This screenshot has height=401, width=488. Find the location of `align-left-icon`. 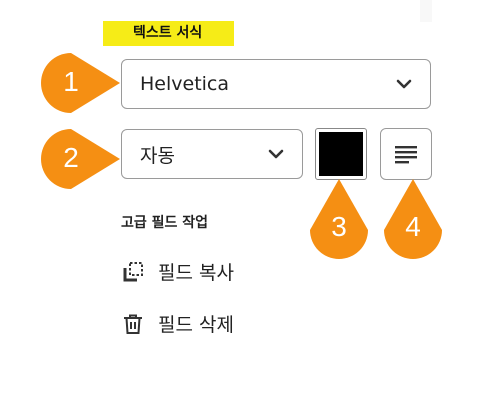

align-left-icon is located at coordinates (406, 155).